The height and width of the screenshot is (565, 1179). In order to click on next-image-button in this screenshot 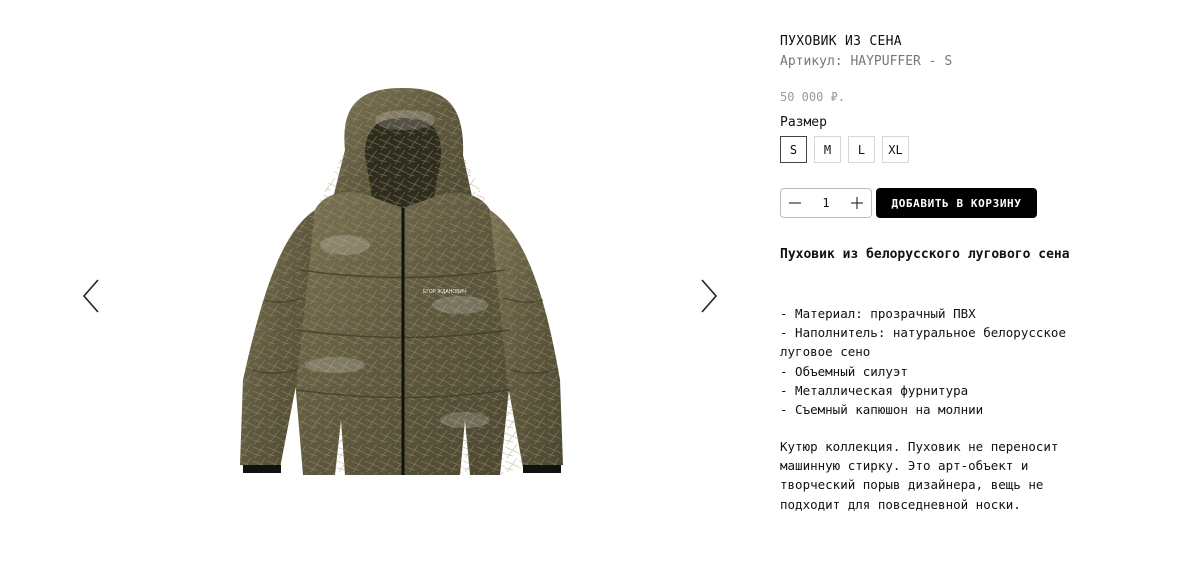, I will do `click(708, 296)`.